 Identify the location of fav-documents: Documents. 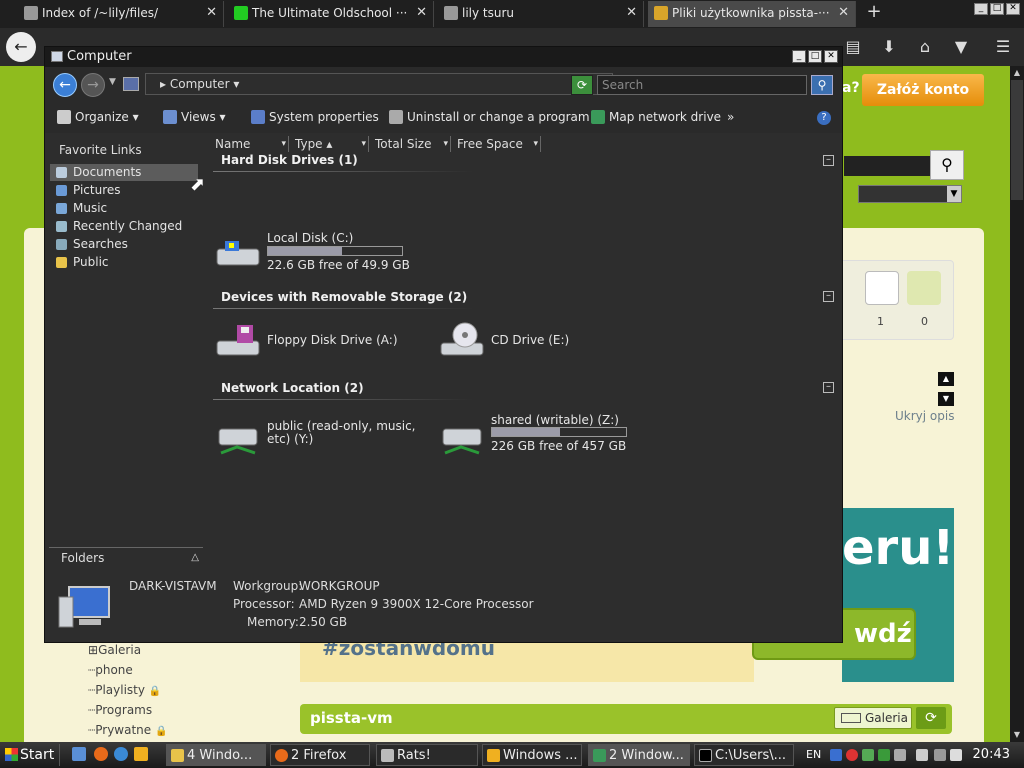
(124, 172).